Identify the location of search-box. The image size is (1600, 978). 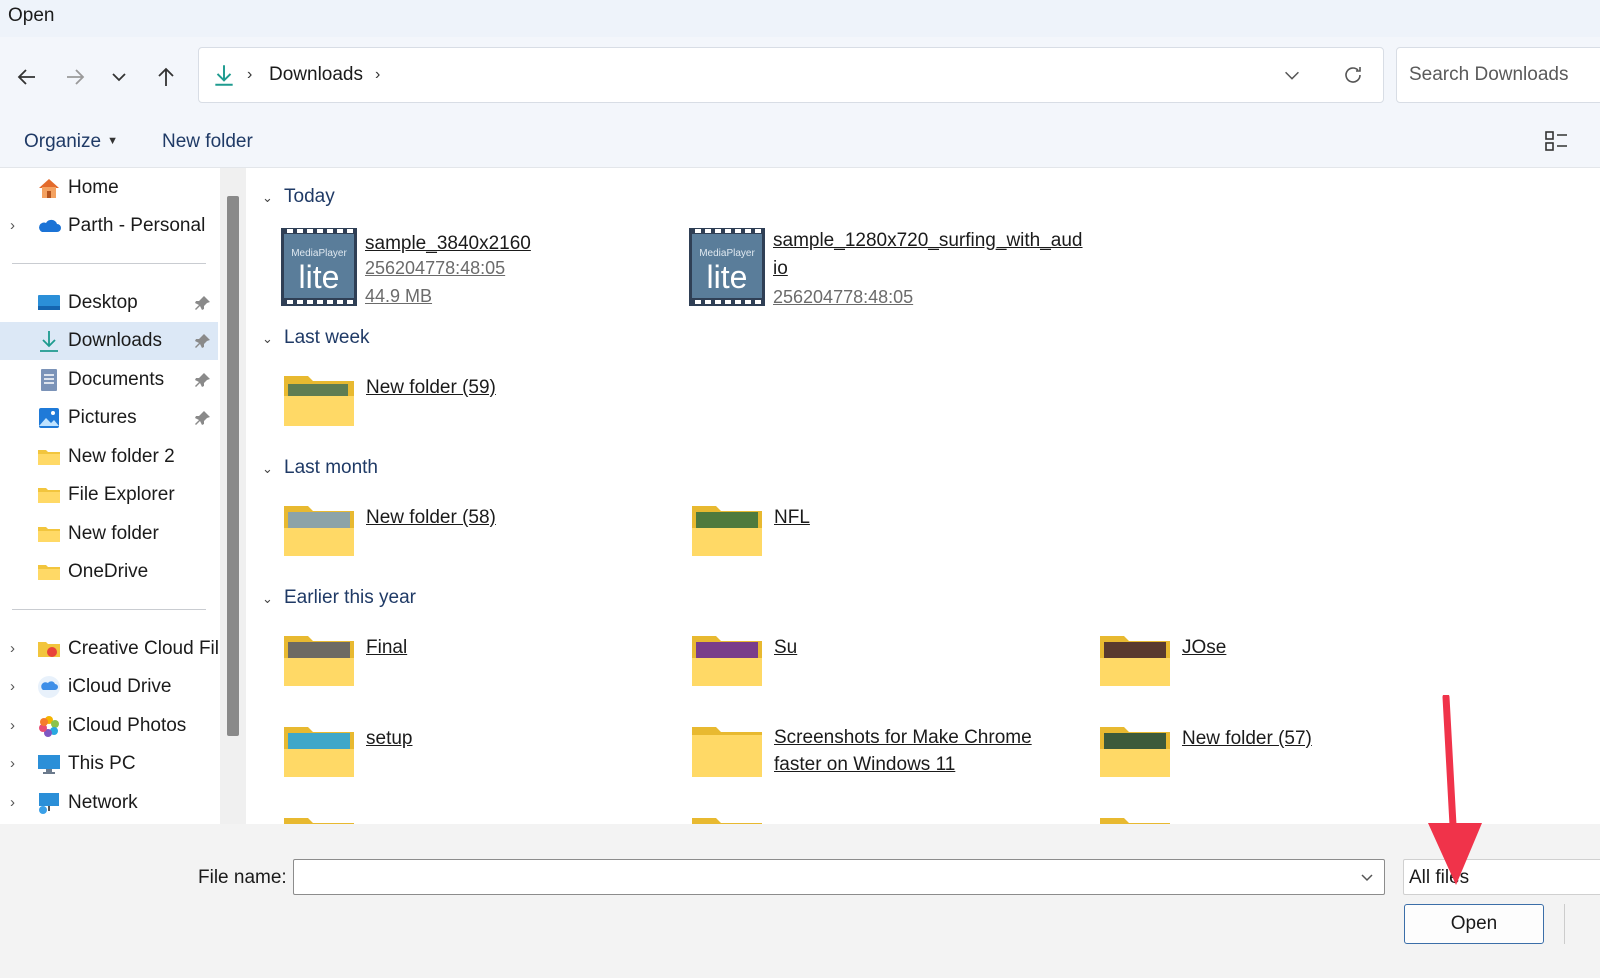
(1498, 75).